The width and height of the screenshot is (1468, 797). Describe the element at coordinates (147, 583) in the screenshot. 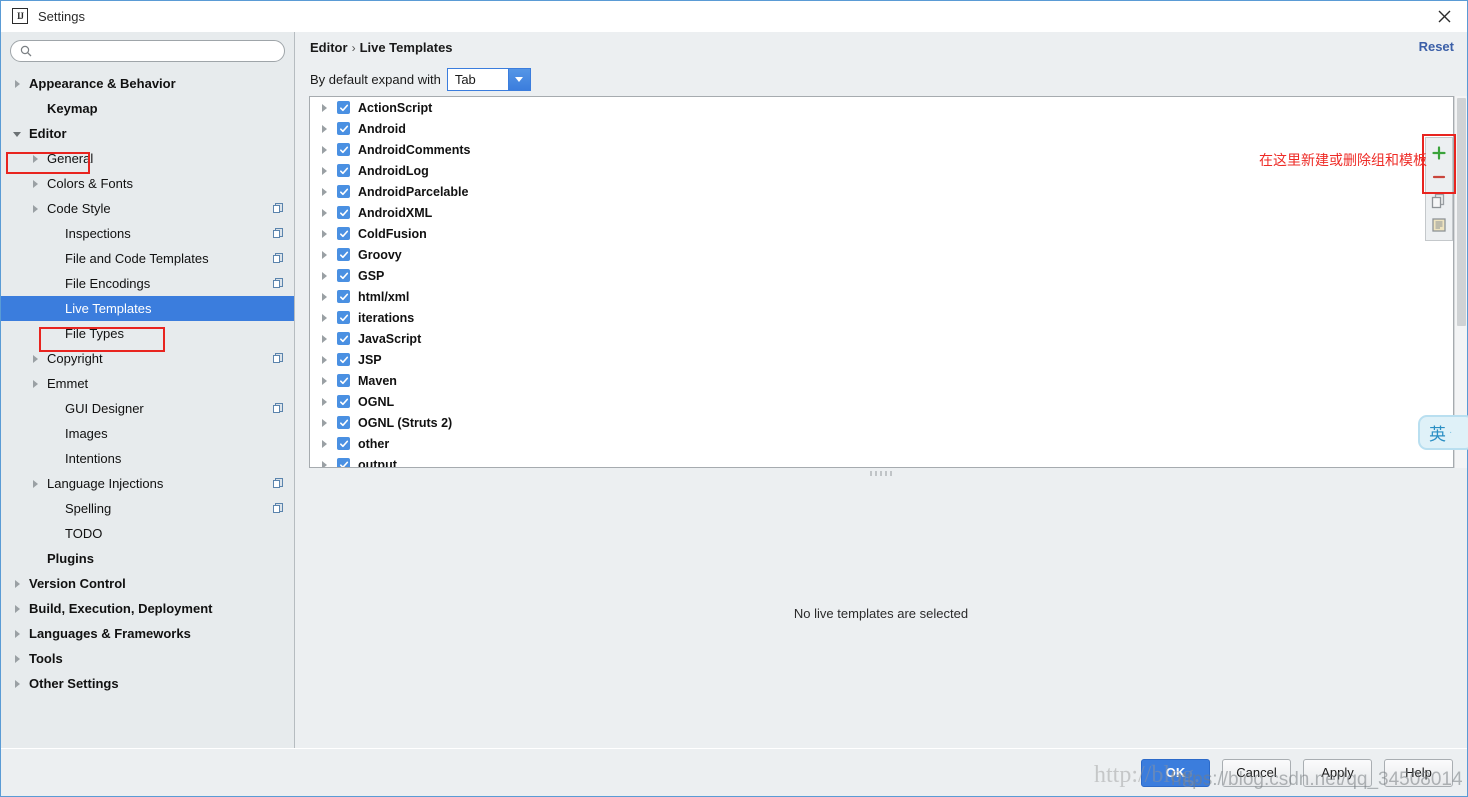

I see `sidebar-item-version-control: Version Control` at that location.